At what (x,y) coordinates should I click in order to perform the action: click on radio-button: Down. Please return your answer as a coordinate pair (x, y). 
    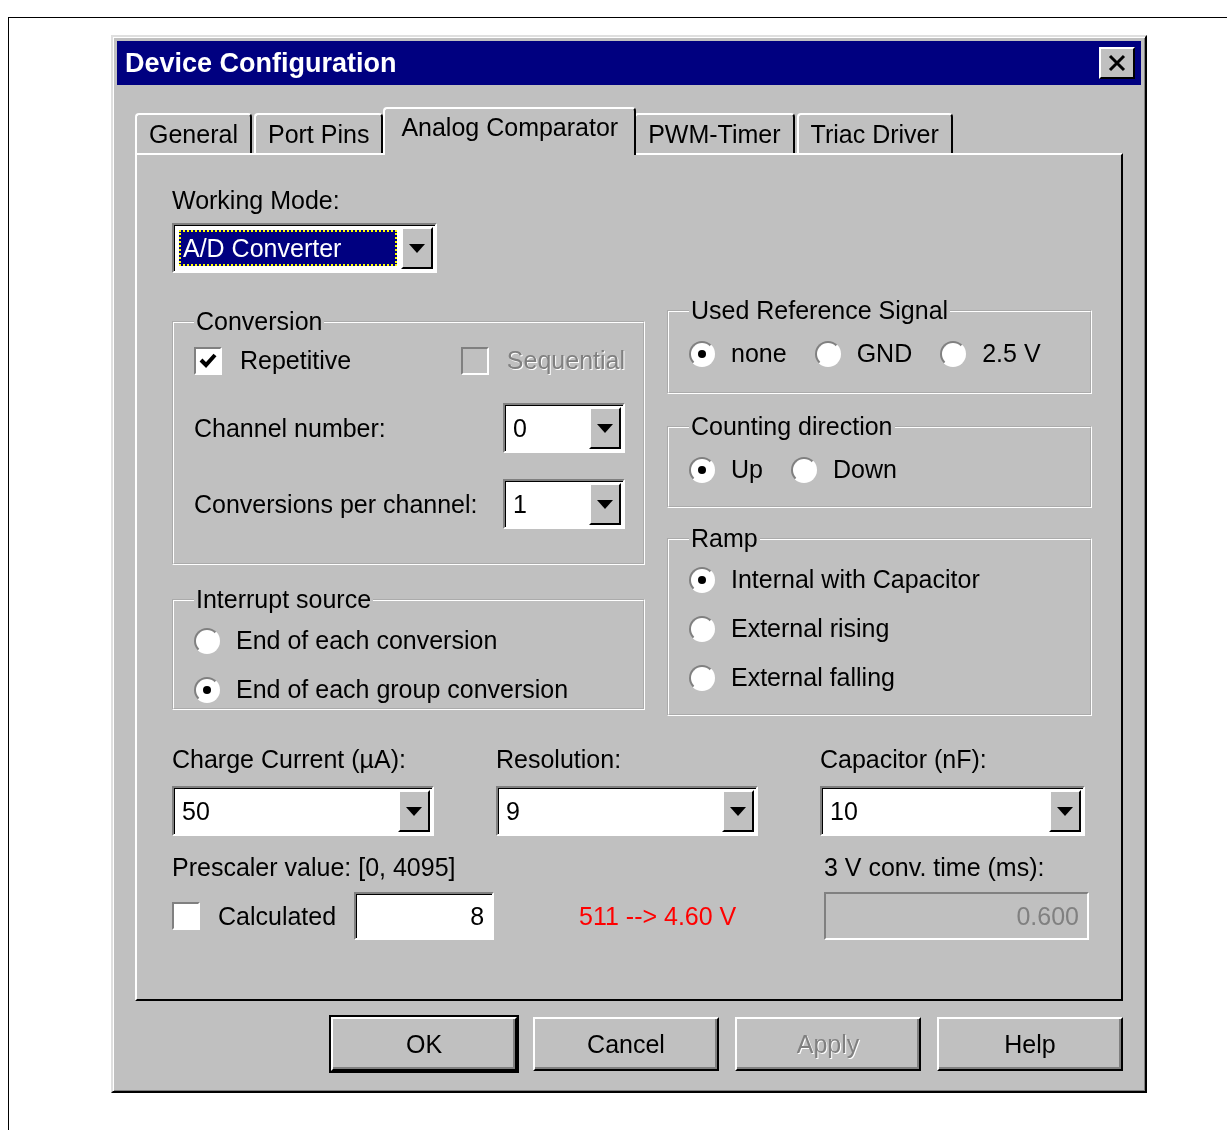
    Looking at the image, I should click on (843, 469).